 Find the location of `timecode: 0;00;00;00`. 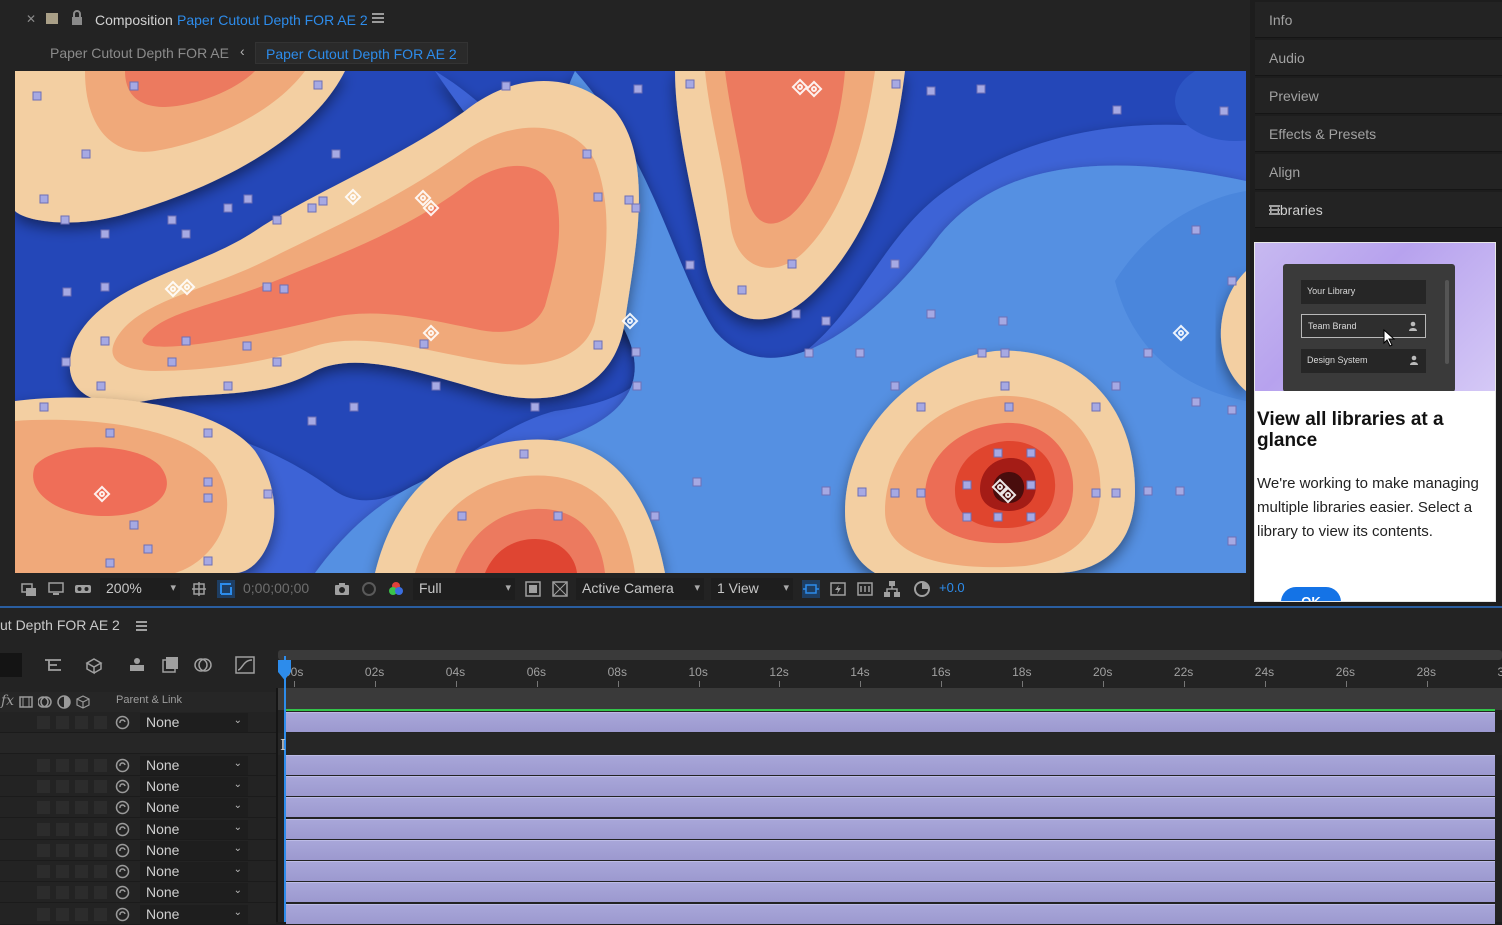

timecode: 0;00;00;00 is located at coordinates (276, 588).